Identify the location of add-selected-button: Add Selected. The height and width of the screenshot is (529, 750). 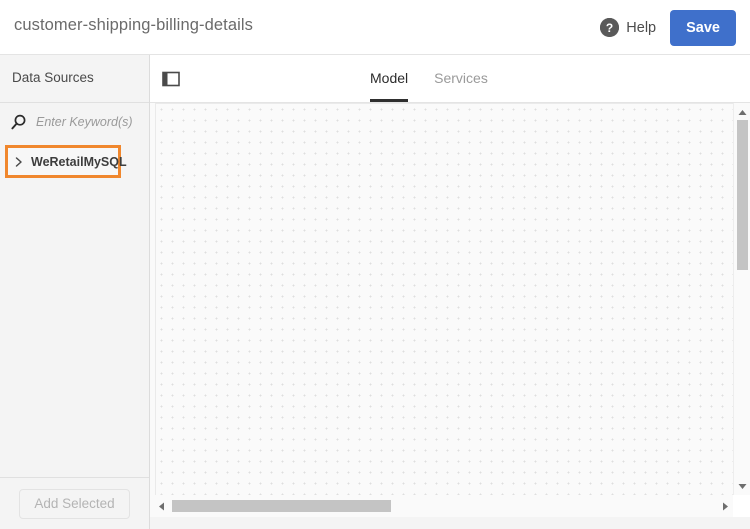
(74, 503).